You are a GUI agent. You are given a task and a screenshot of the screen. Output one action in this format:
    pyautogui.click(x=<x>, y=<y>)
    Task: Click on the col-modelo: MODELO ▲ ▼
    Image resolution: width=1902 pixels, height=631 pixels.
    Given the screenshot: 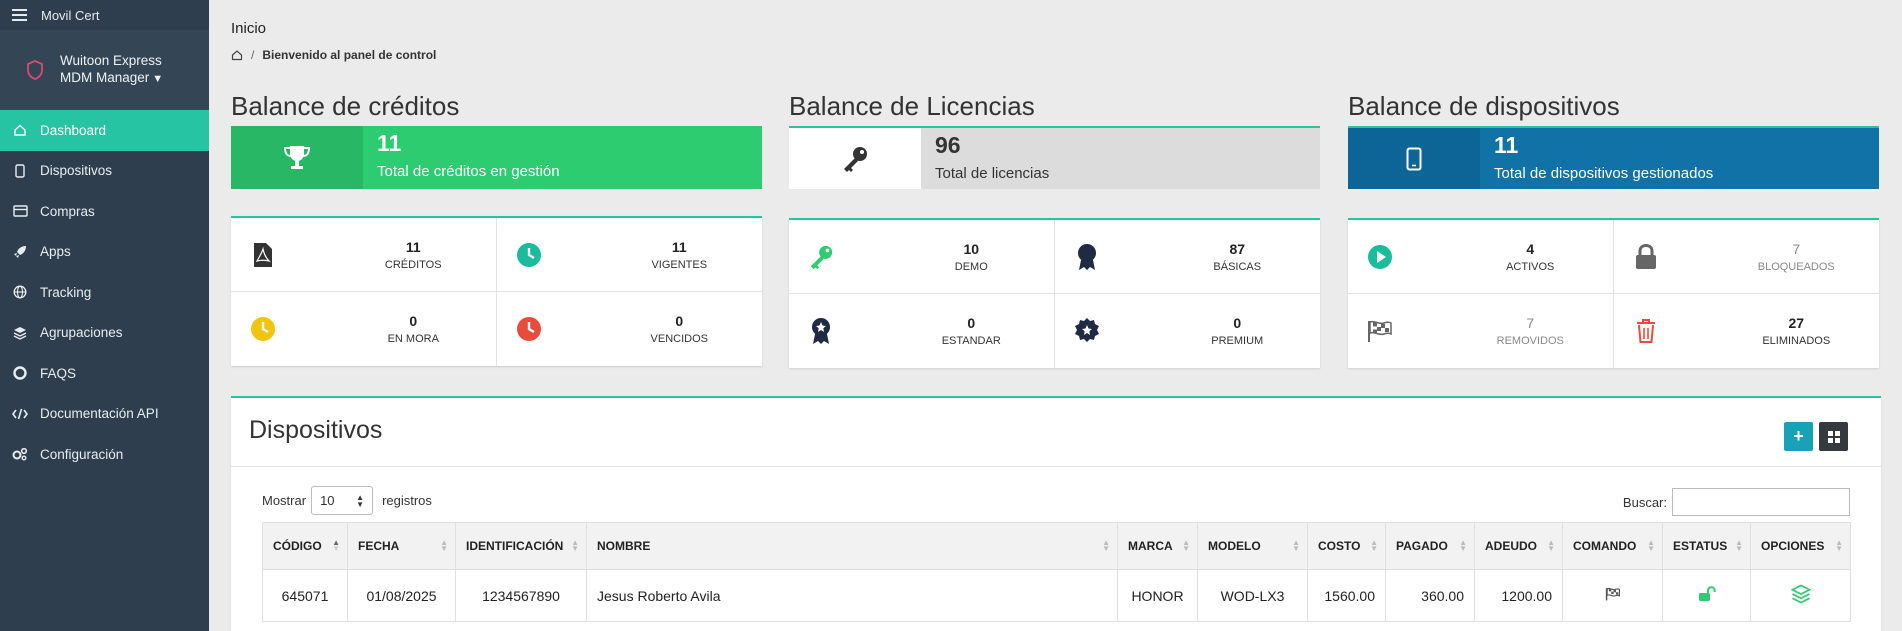 What is the action you would take?
    pyautogui.click(x=1252, y=546)
    